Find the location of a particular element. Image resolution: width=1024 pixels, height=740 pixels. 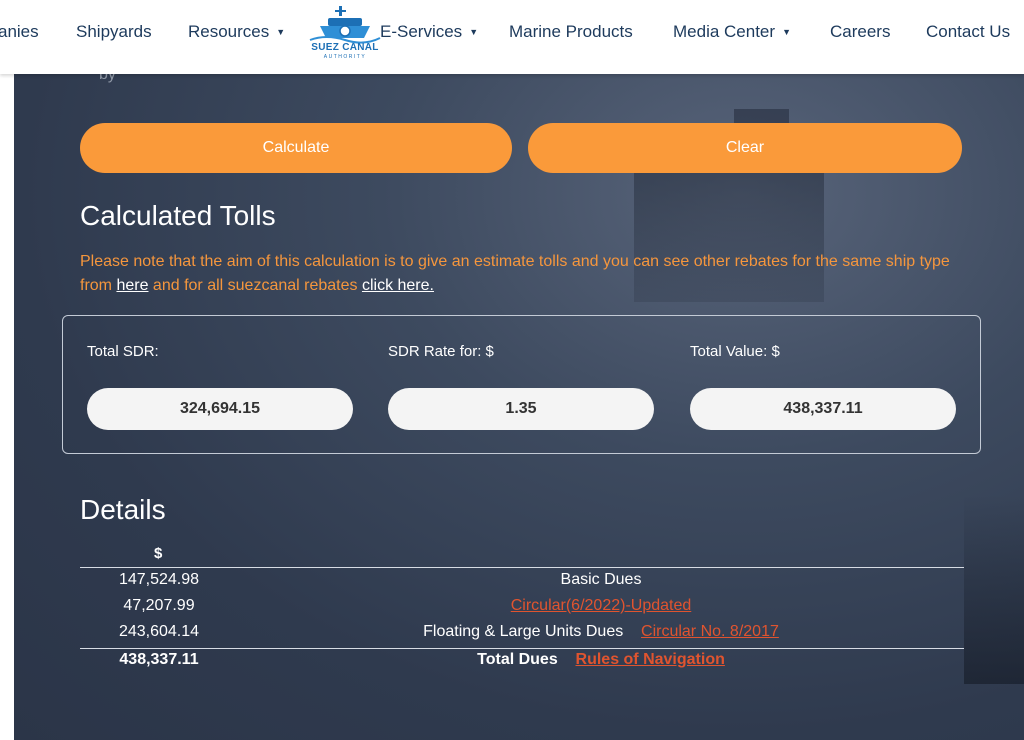

logo-text: SUEZ CANAL is located at coordinates (345, 47).